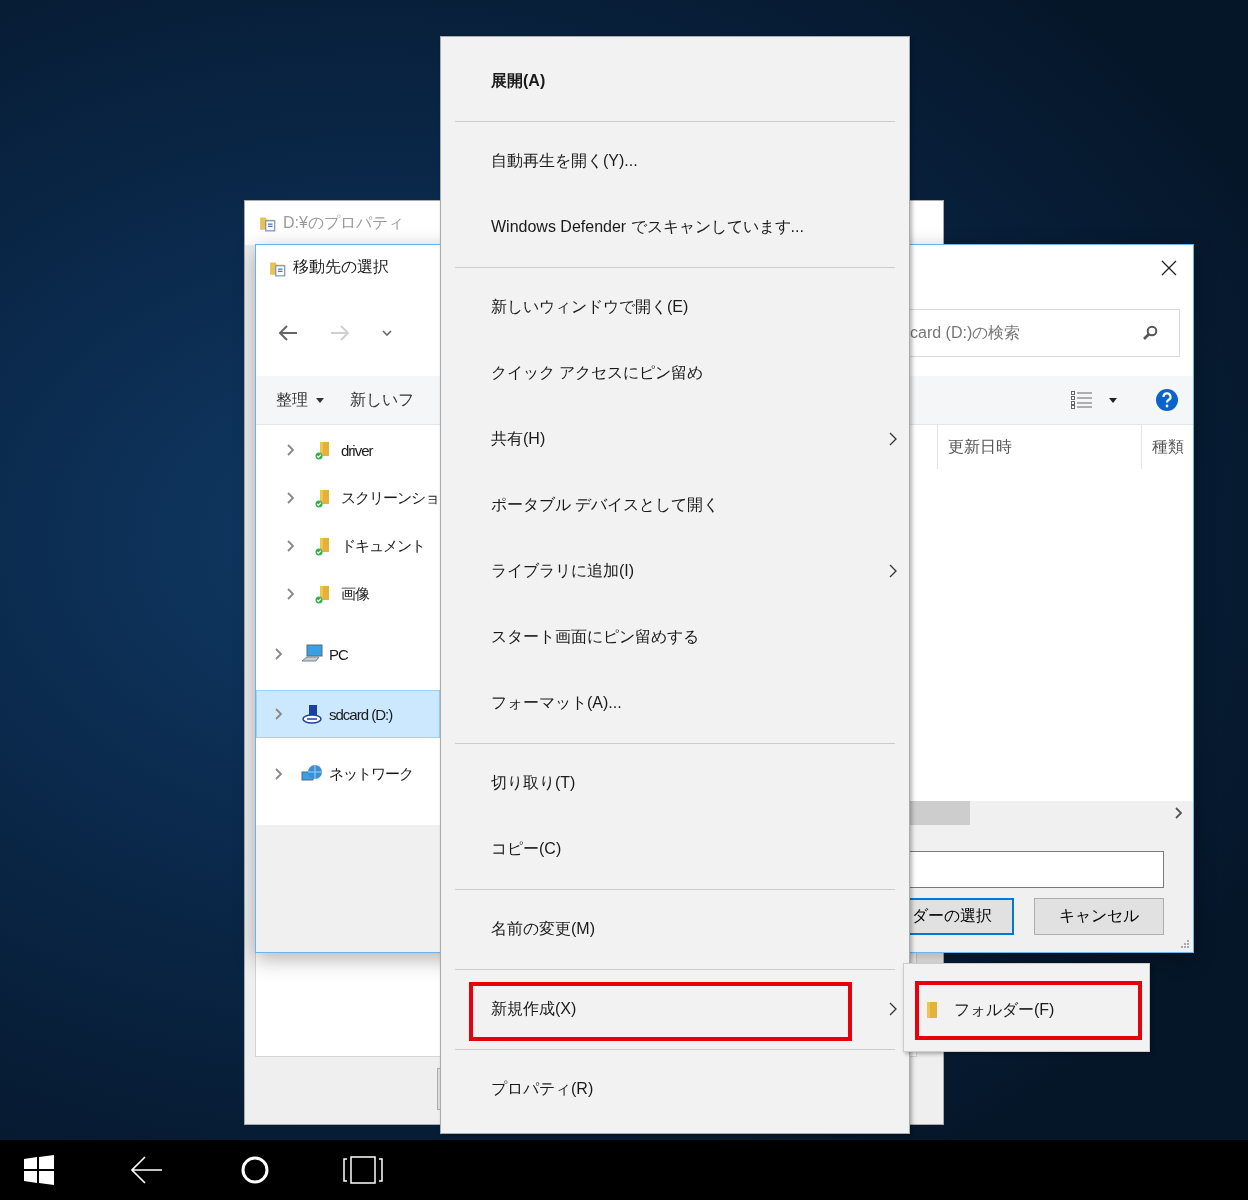 This screenshot has width=1248, height=1200. What do you see at coordinates (1169, 267) in the screenshot?
I see `close-icon` at bounding box center [1169, 267].